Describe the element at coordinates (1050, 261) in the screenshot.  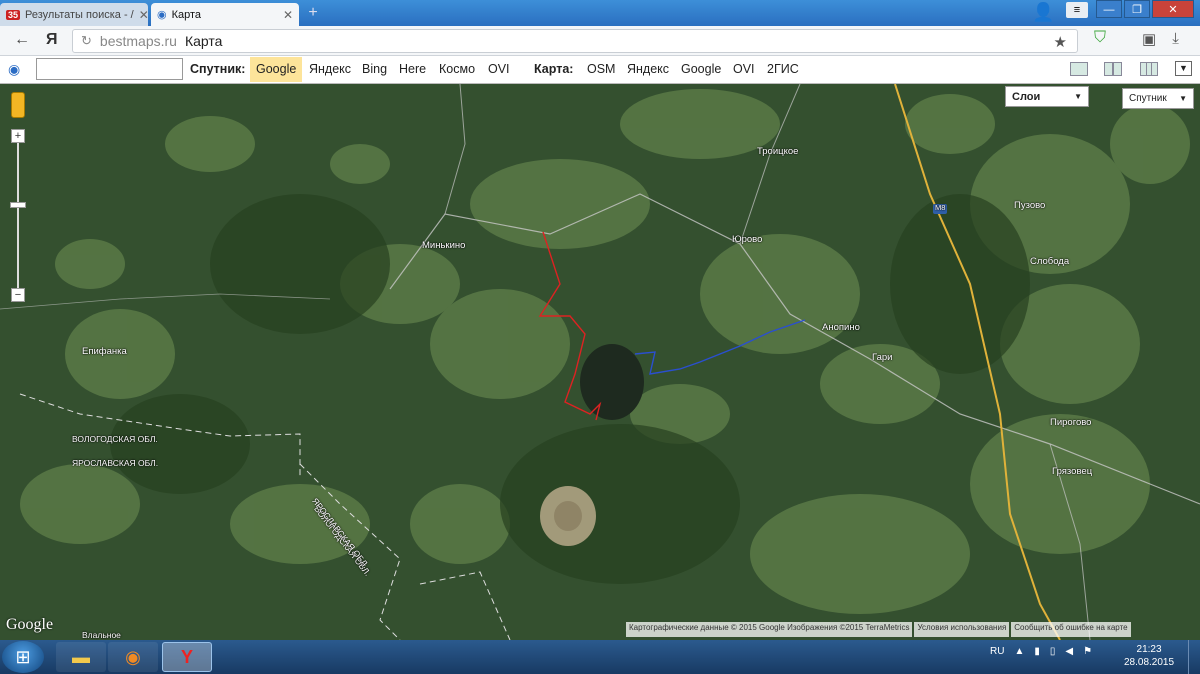
I see `place-label: Слобода` at that location.